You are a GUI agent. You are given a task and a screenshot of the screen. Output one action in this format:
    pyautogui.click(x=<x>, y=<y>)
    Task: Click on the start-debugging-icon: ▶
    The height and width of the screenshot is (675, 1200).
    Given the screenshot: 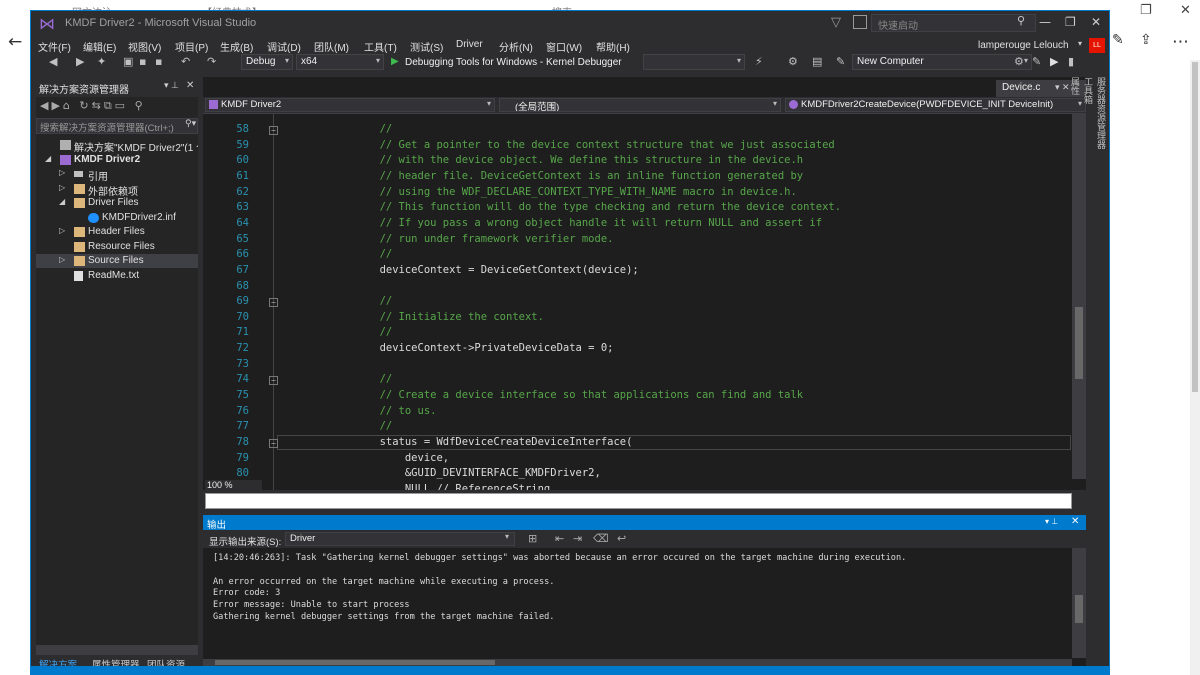 What is the action you would take?
    pyautogui.click(x=395, y=61)
    